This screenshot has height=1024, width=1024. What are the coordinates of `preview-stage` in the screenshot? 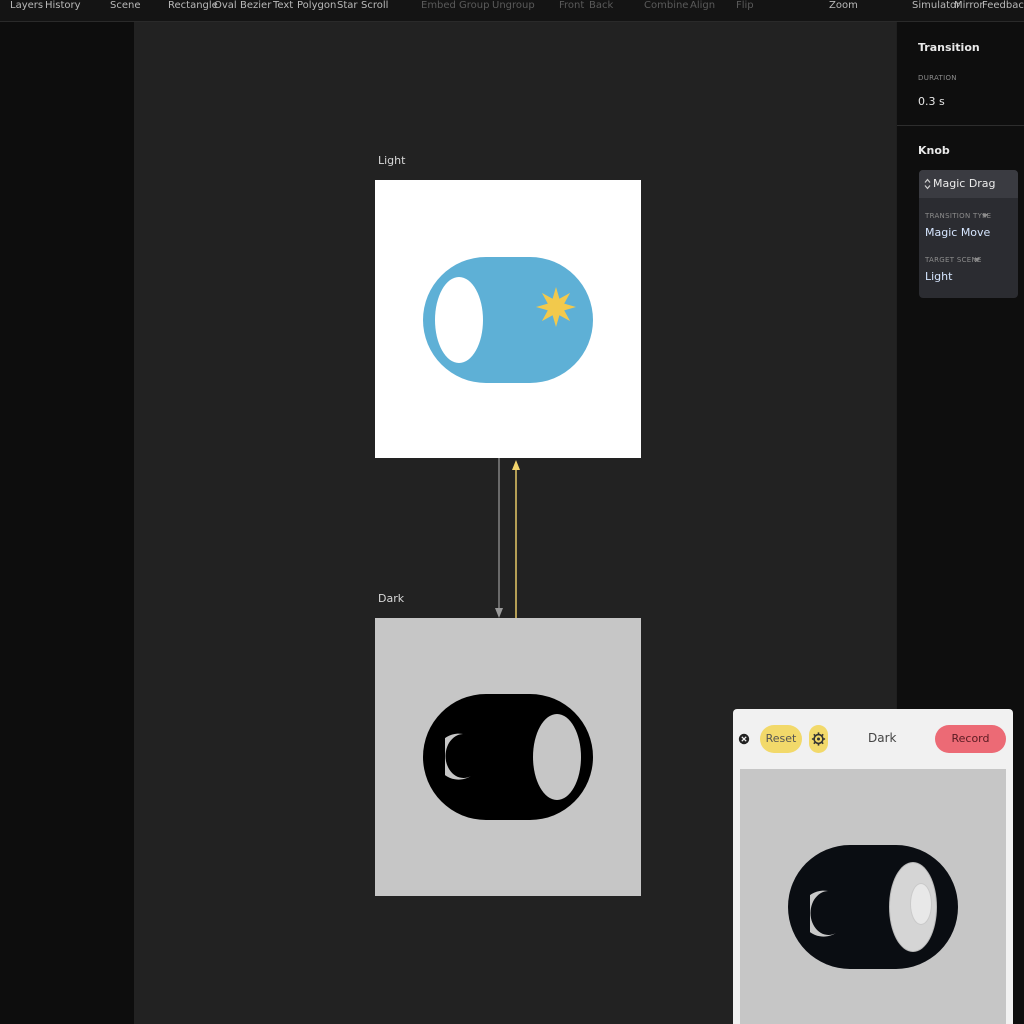 It's located at (873, 896).